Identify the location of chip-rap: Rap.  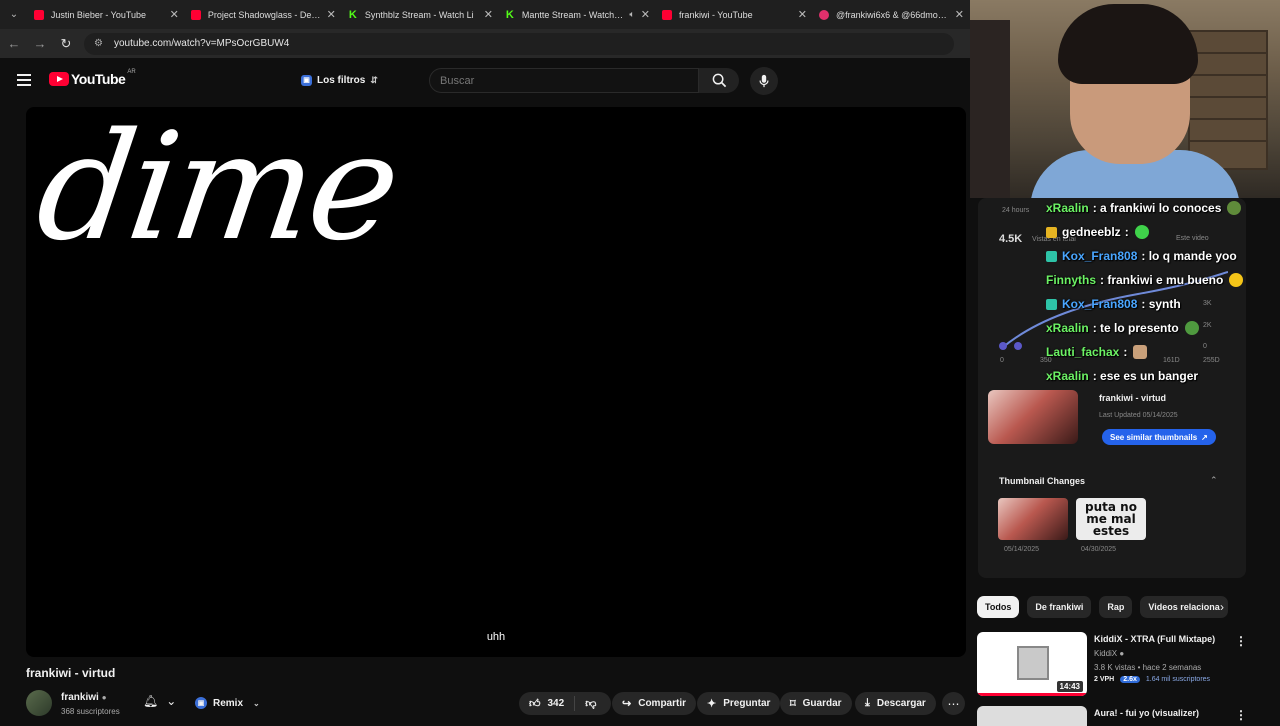
(1116, 607).